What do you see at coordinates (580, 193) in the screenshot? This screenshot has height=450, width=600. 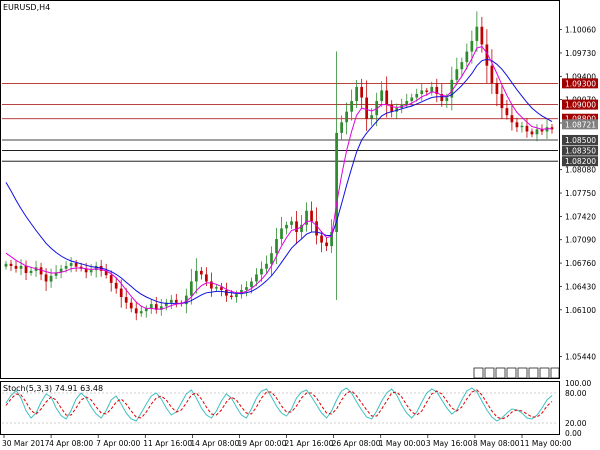 I see `y-tick-label: 1.07750` at bounding box center [580, 193].